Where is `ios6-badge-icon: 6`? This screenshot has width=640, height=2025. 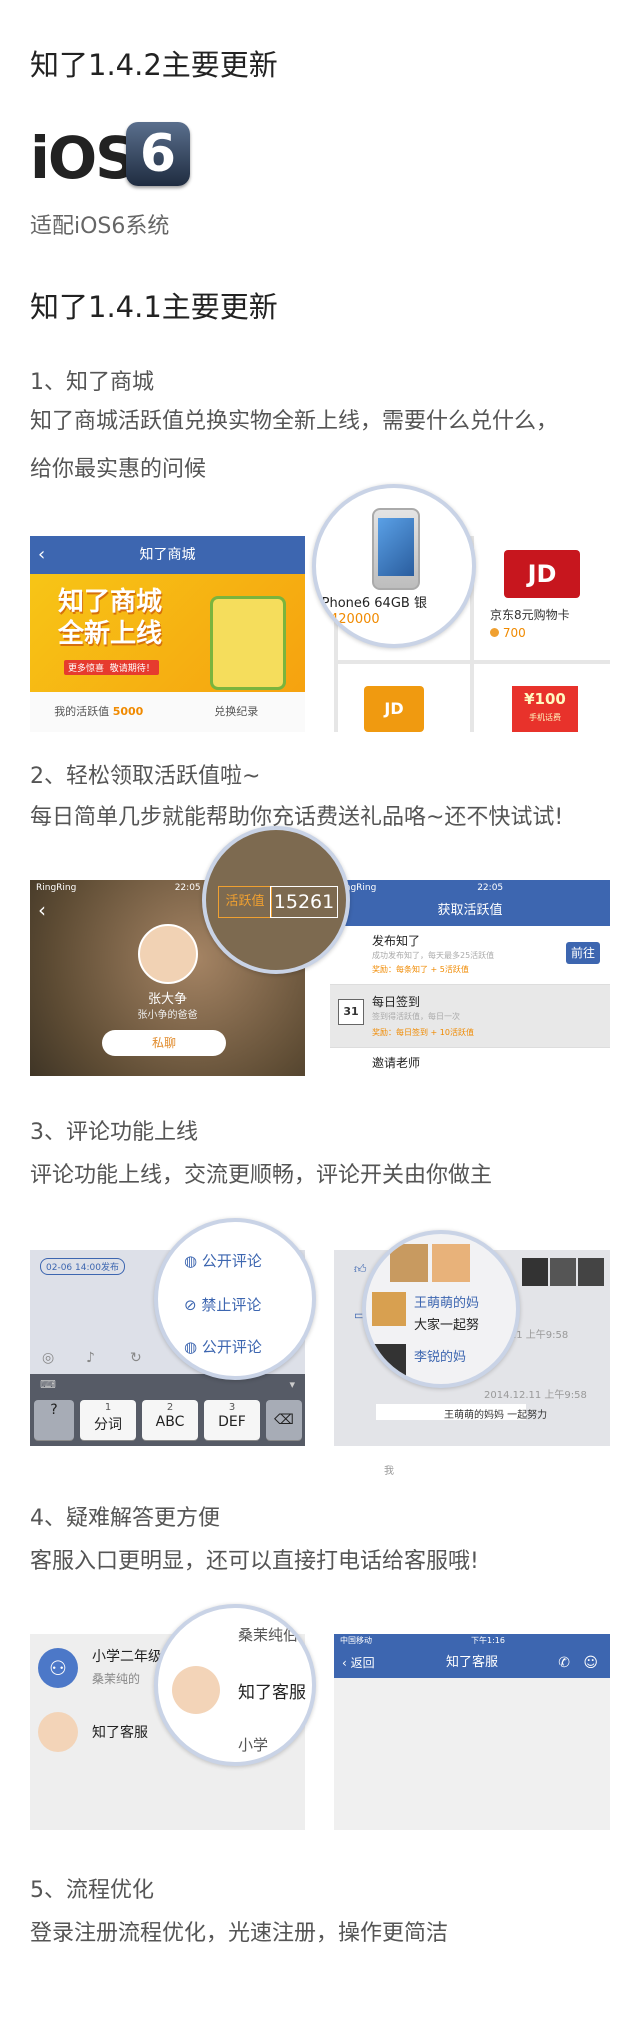
ios6-badge-icon: 6 is located at coordinates (158, 154).